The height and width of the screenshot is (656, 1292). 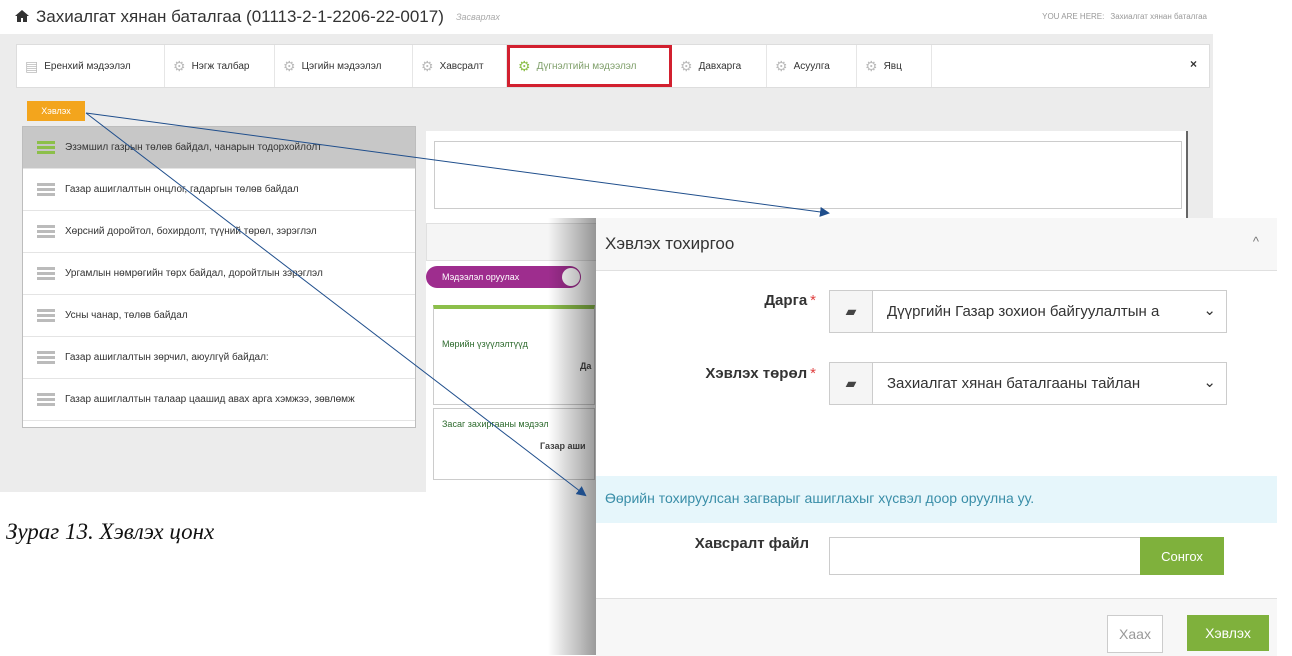 I want to click on tab-attachment: ⚙ Хавсралт, so click(x=460, y=66).